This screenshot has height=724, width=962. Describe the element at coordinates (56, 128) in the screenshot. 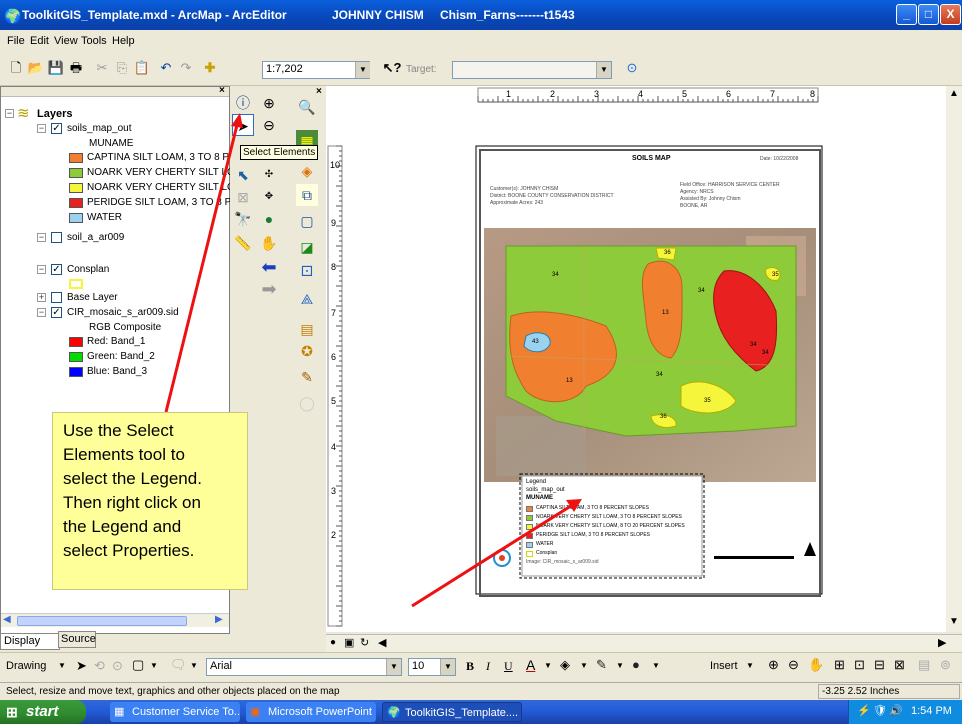

I see `checkbox-soils-map-out: ✓` at that location.